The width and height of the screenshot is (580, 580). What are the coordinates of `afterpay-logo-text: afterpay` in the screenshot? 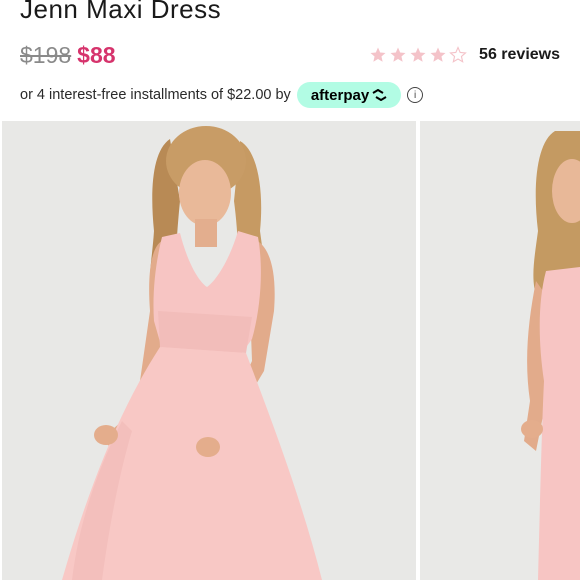 It's located at (340, 95).